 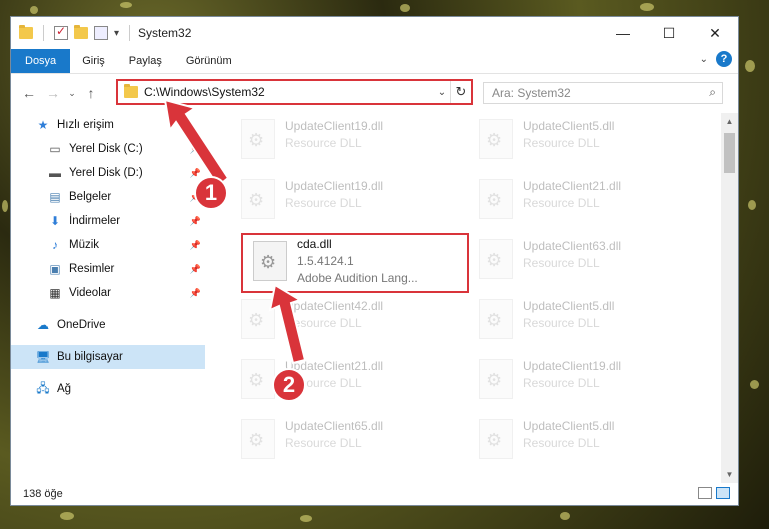 I want to click on drive-icon: ▬, so click(x=55, y=173).